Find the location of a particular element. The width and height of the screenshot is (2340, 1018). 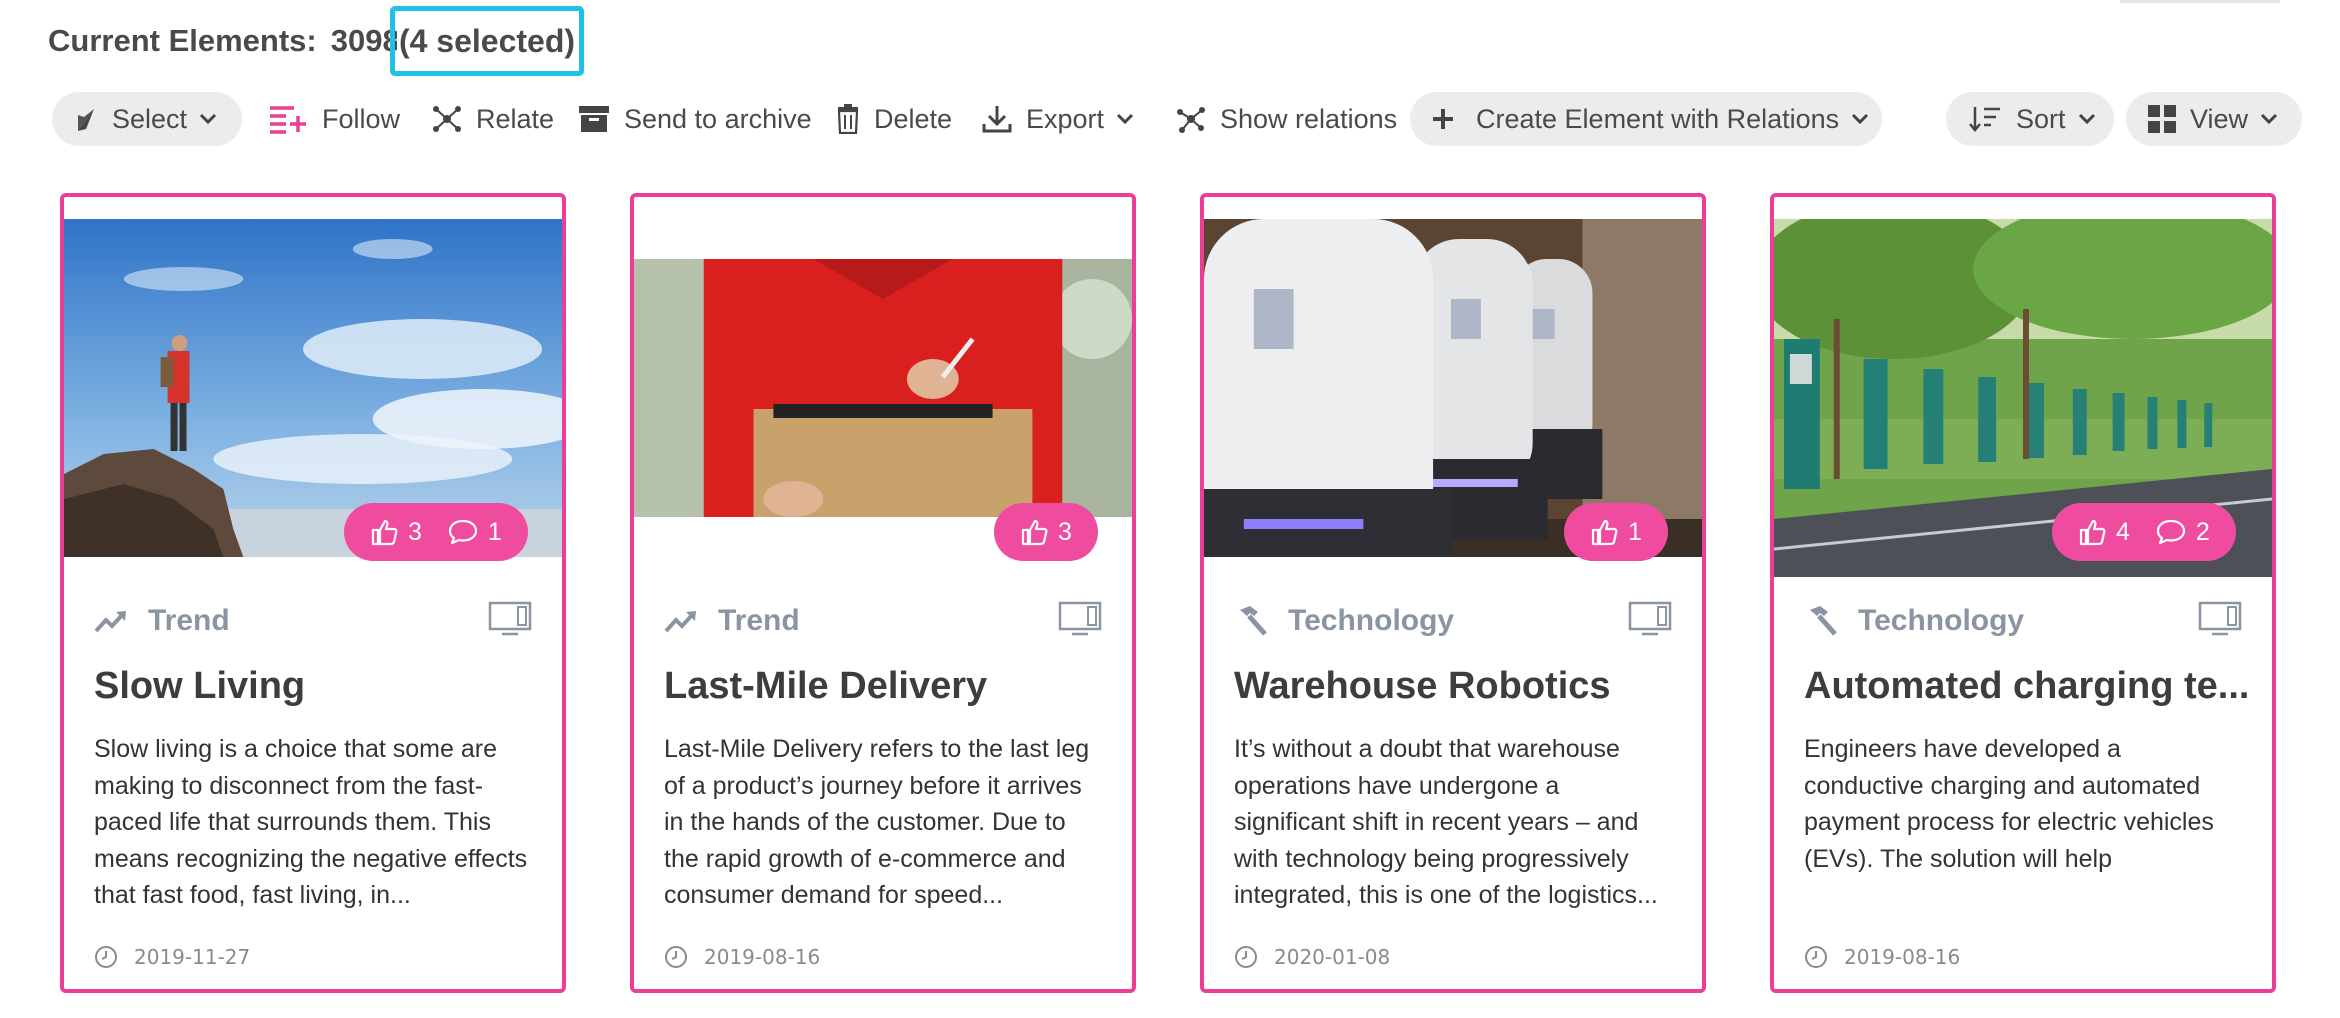

card-date: 2020-01-08 is located at coordinates (1312, 957).